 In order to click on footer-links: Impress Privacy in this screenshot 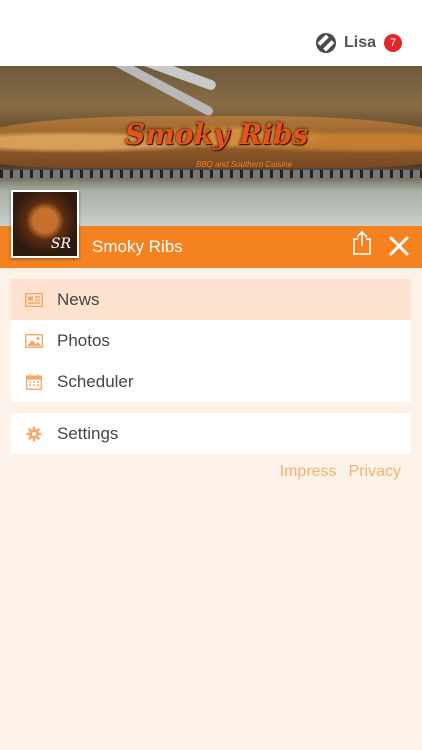, I will do `click(340, 472)`.